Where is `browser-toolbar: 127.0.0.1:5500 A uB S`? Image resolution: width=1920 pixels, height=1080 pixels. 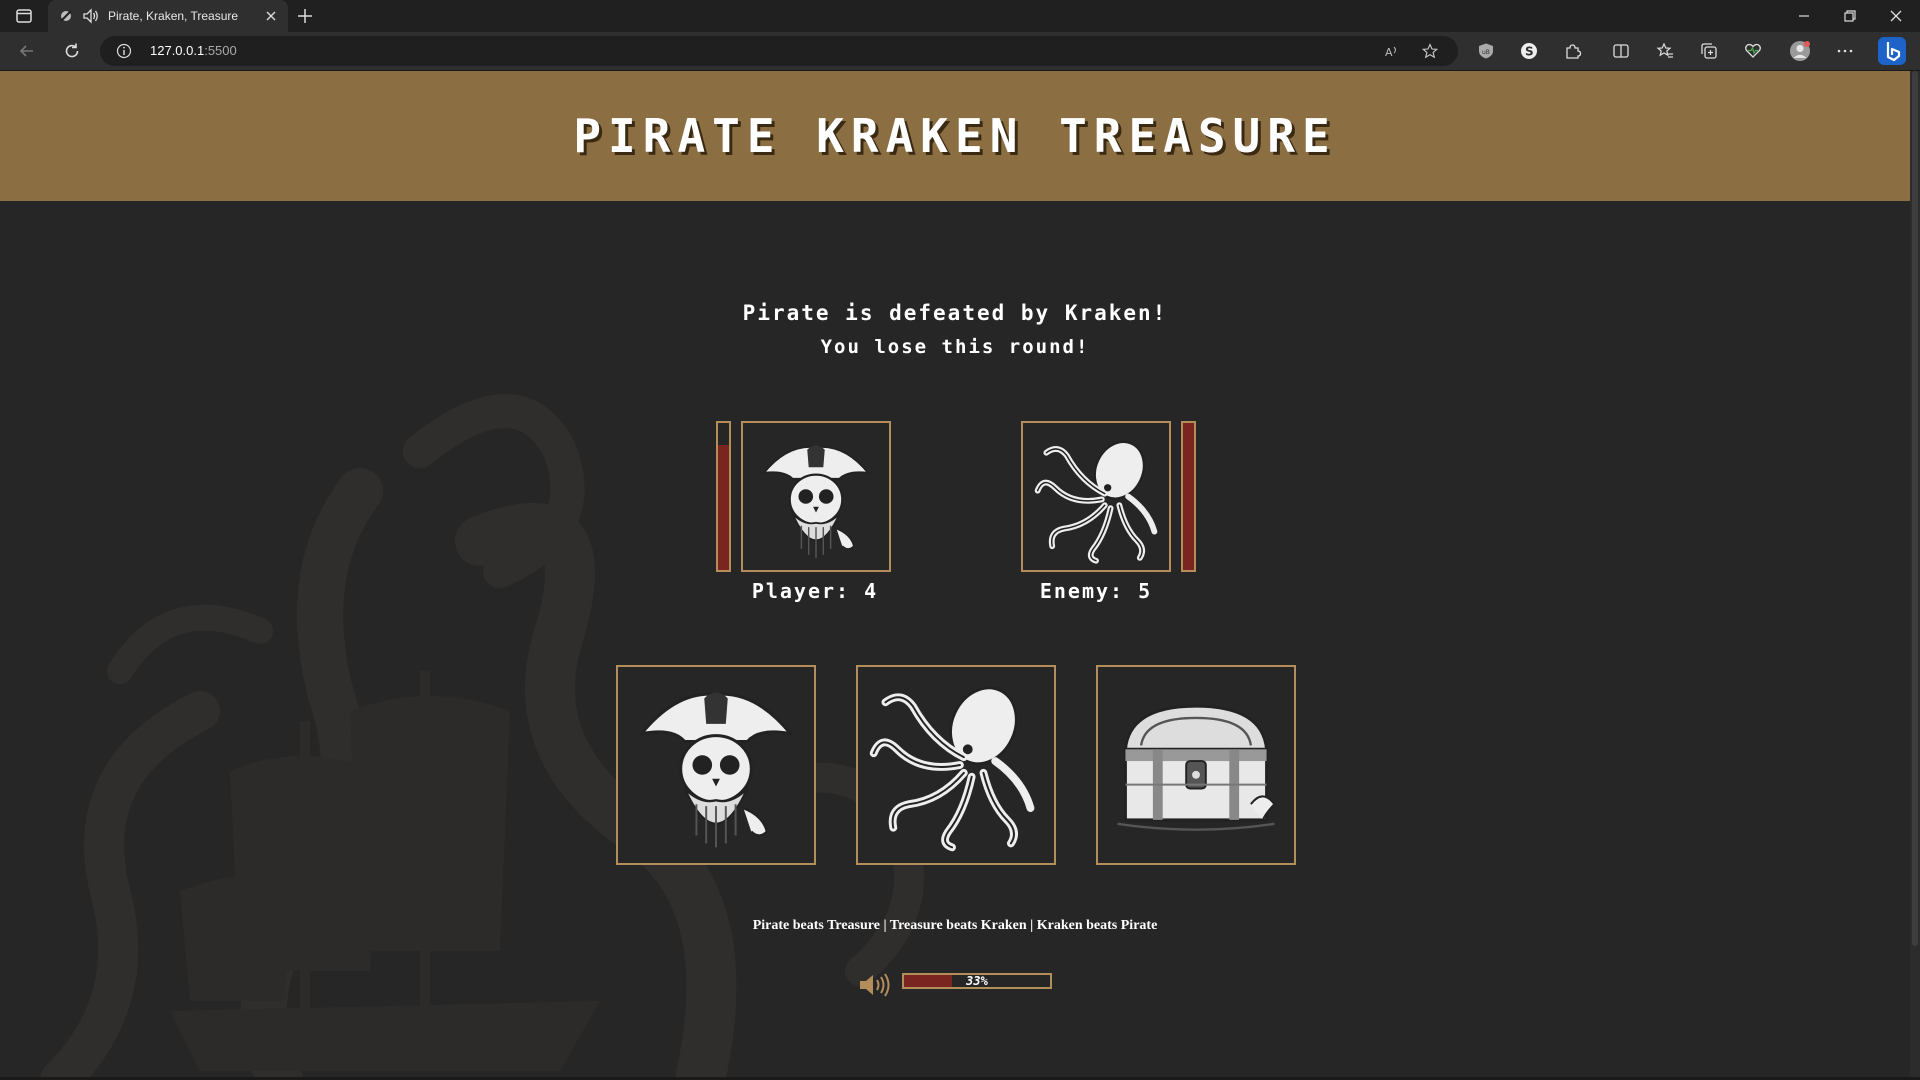
browser-toolbar: 127.0.0.1:5500 A uB S is located at coordinates (960, 51).